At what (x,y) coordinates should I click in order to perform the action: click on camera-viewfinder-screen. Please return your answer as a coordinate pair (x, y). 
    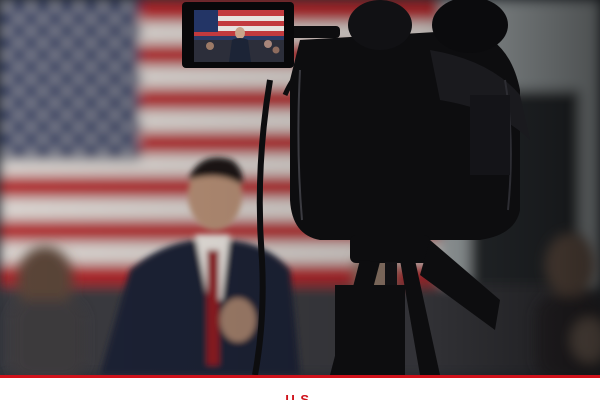
    Looking at the image, I should click on (238, 35).